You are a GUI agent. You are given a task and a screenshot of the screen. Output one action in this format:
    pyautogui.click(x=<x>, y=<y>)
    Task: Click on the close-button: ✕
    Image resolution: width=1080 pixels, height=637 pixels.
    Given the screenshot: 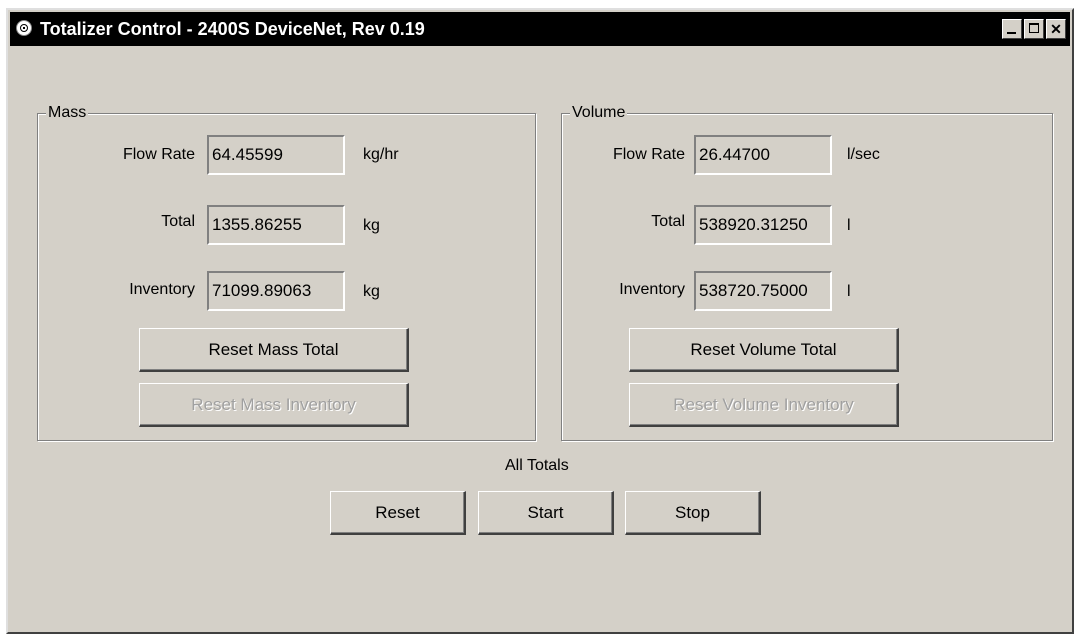 What is the action you would take?
    pyautogui.click(x=1056, y=29)
    